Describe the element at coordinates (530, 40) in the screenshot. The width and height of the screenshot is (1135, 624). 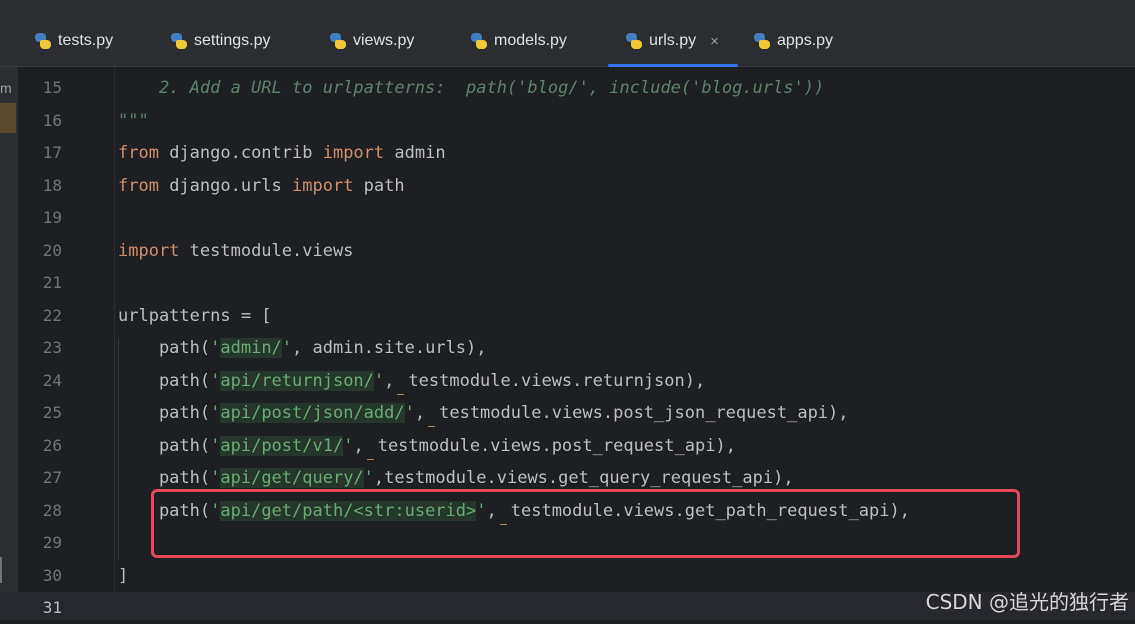
I see `tab-label: models.py` at that location.